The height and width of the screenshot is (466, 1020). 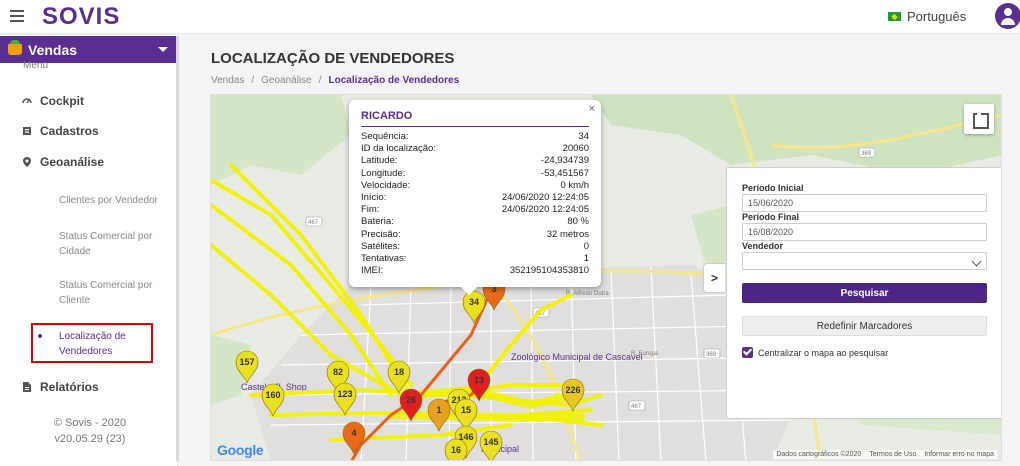 I want to click on popup-row-label: Tentativas:, so click(x=384, y=259).